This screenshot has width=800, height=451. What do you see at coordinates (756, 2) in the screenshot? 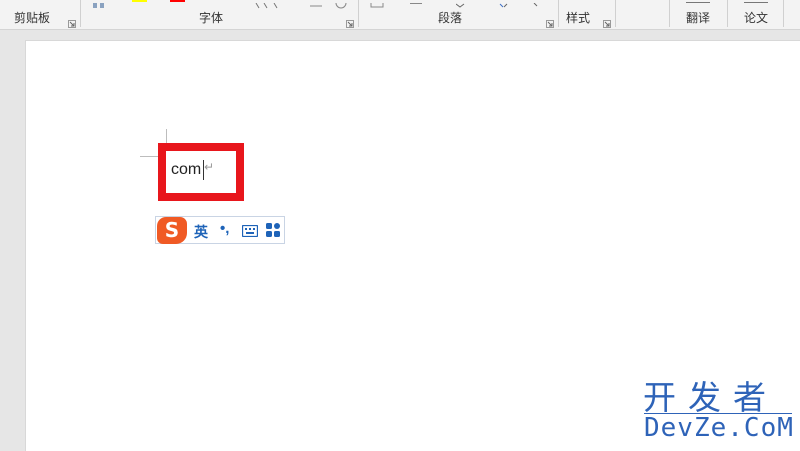
I see `paper-icon` at bounding box center [756, 2].